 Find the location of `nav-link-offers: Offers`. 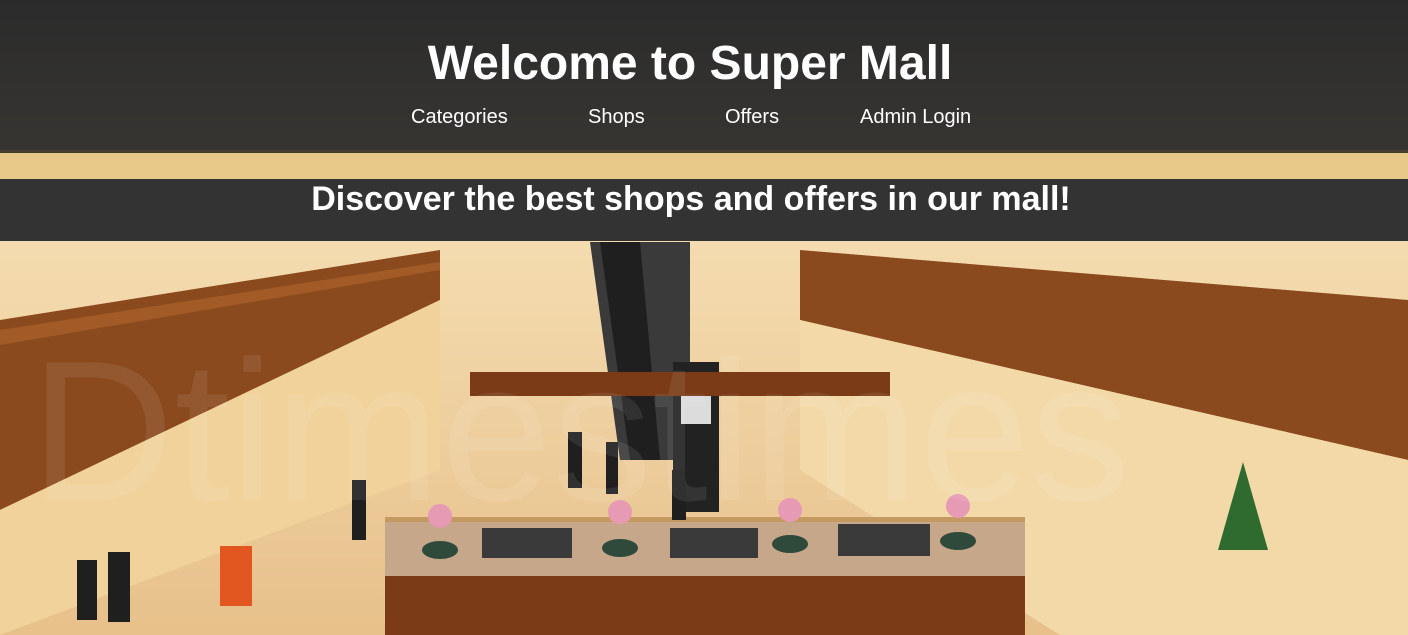

nav-link-offers: Offers is located at coordinates (752, 117).